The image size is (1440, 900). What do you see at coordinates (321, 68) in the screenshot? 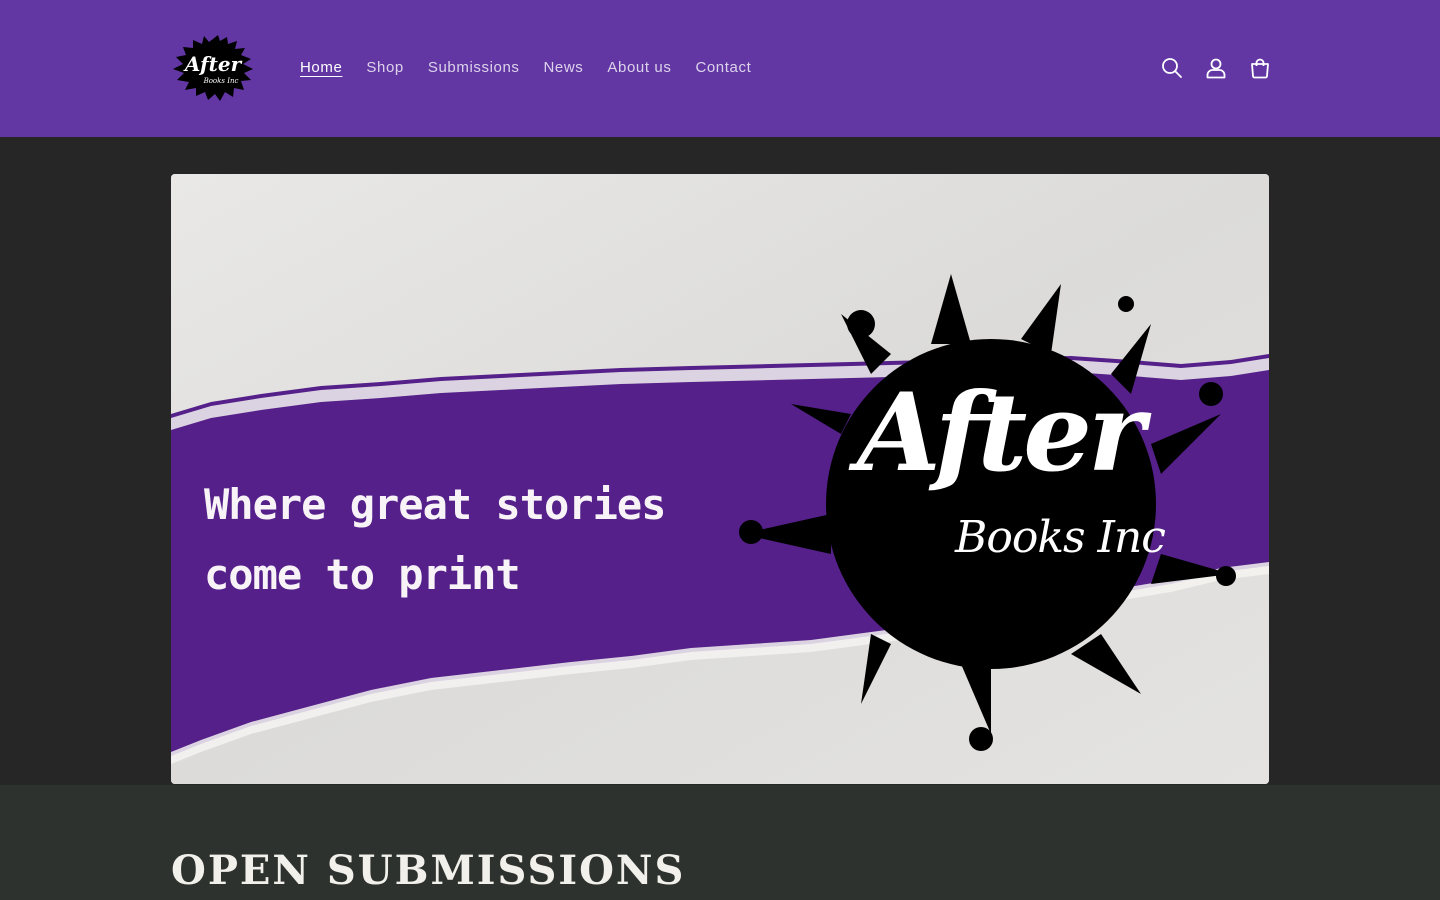
I see `nav-home: Home` at bounding box center [321, 68].